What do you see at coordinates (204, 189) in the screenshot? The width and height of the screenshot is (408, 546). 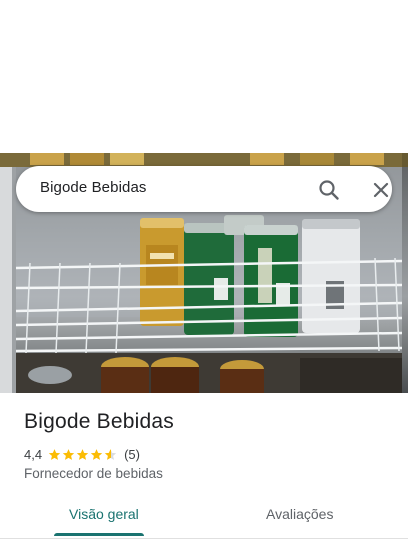 I see `search-bar: Bigode Bebidas` at bounding box center [204, 189].